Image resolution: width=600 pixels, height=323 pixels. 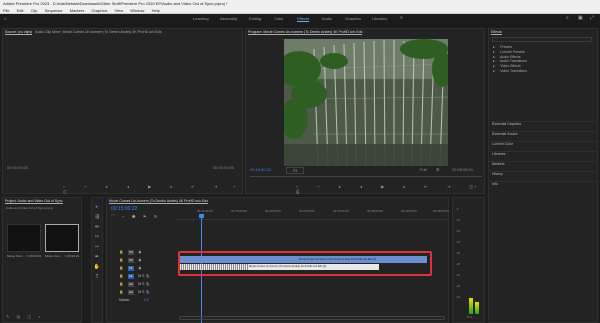 What do you see at coordinates (228, 18) in the screenshot?
I see `workspace-assembly: Assembly` at bounding box center [228, 18].